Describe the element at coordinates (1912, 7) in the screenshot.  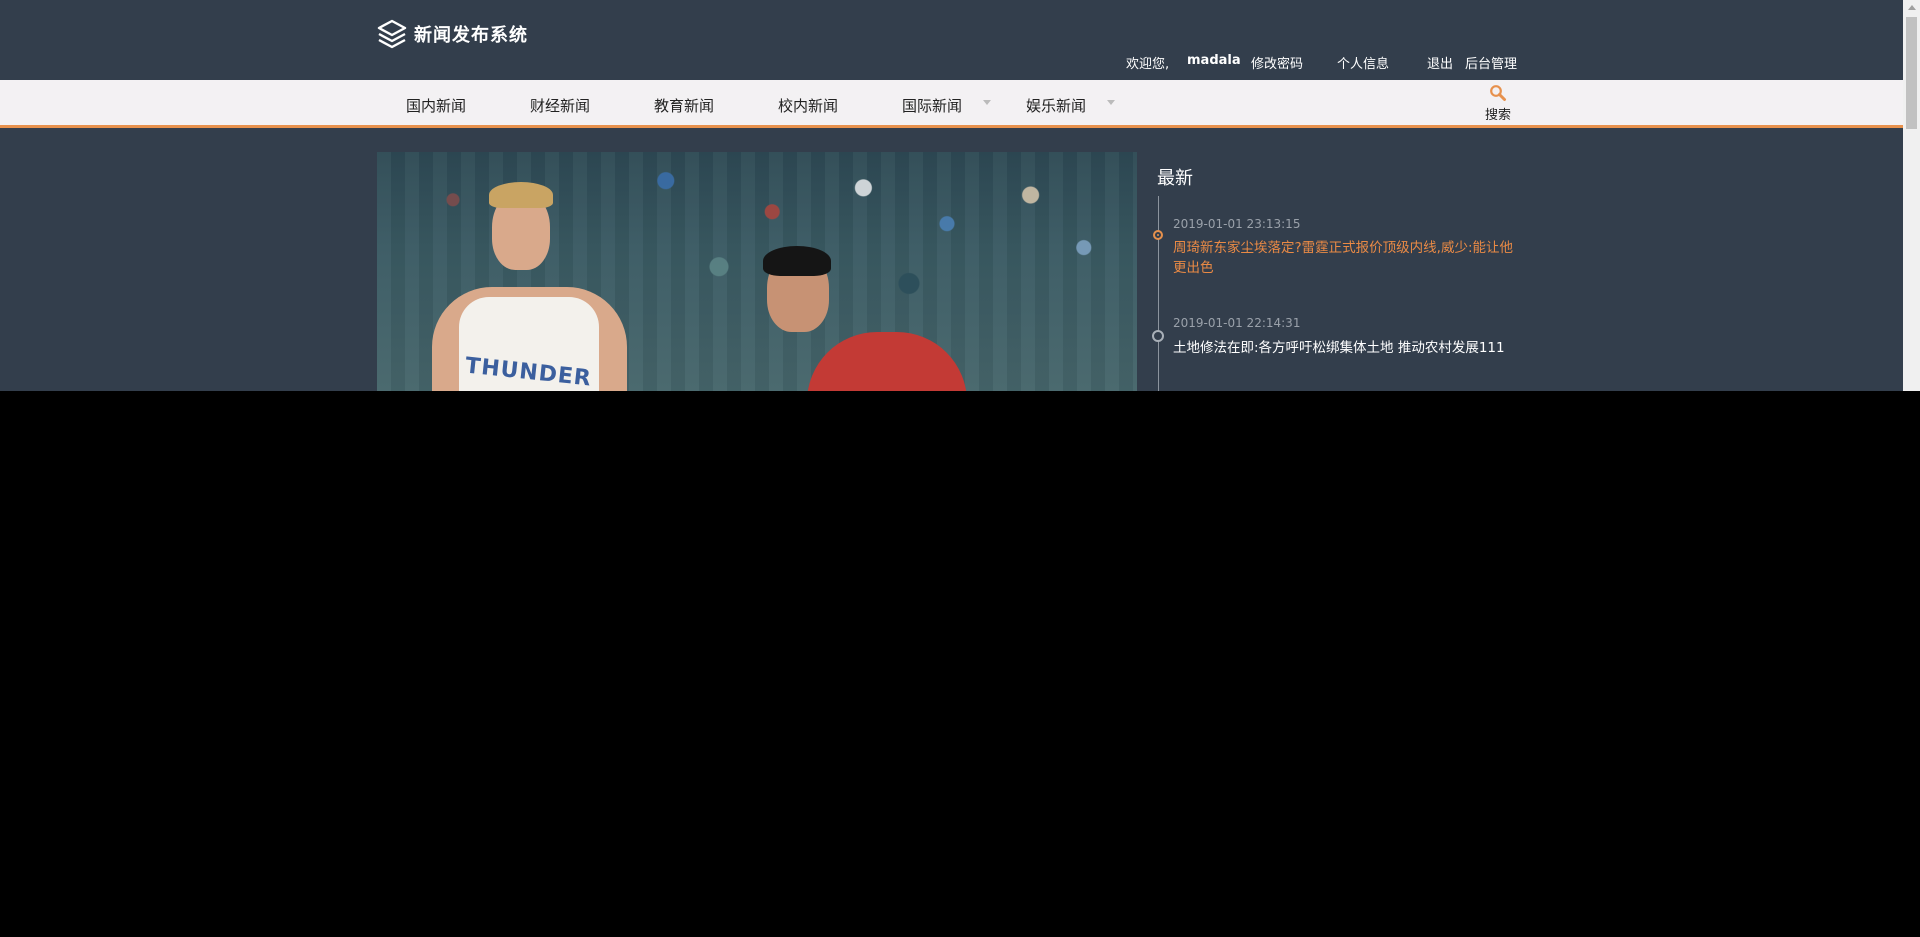
I see `scroll-up-icon` at that location.